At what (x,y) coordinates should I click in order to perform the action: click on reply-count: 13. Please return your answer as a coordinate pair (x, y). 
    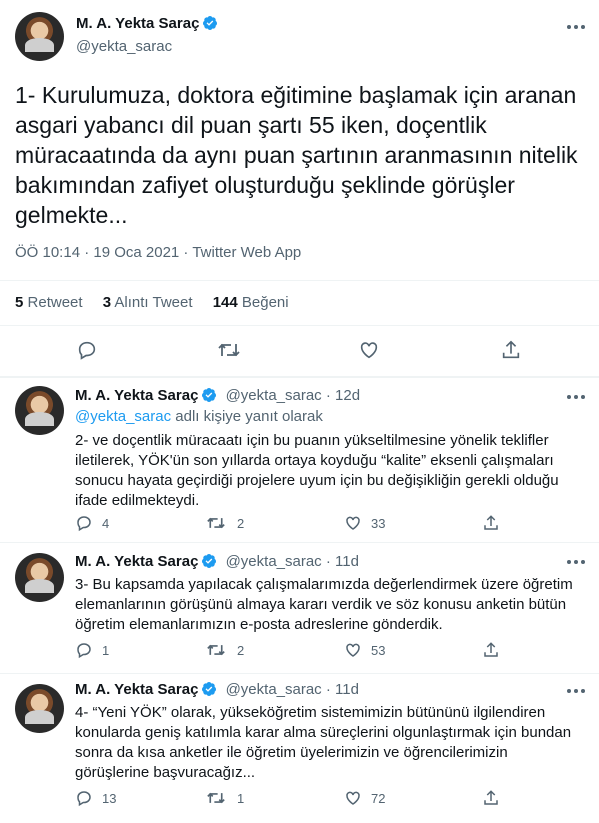
    Looking at the image, I should click on (109, 798).